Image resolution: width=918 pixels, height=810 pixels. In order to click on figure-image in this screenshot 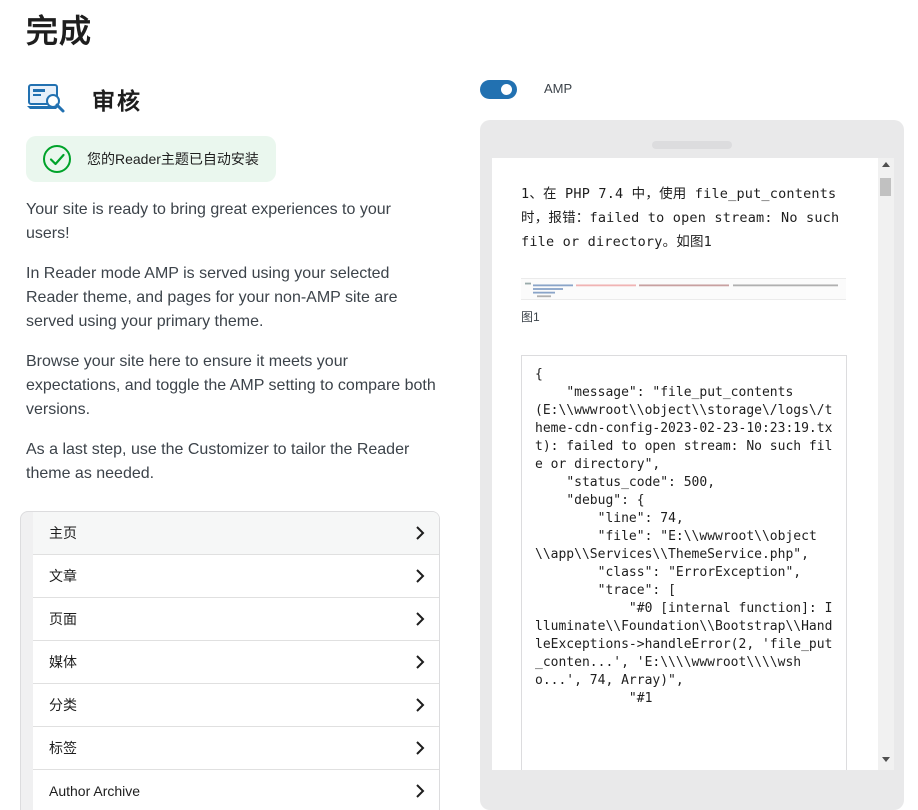, I will do `click(683, 289)`.